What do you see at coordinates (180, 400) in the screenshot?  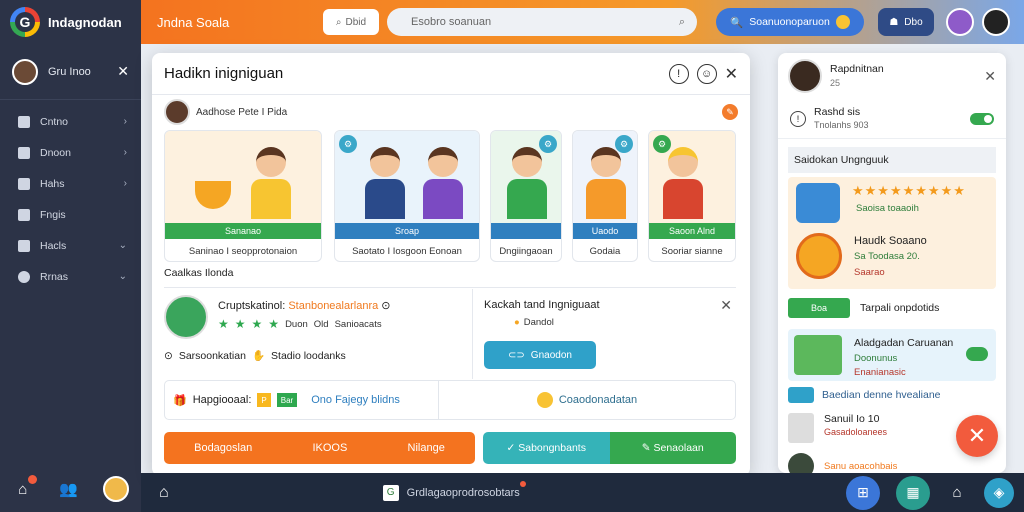 I see `gift-icon: 🎁` at bounding box center [180, 400].